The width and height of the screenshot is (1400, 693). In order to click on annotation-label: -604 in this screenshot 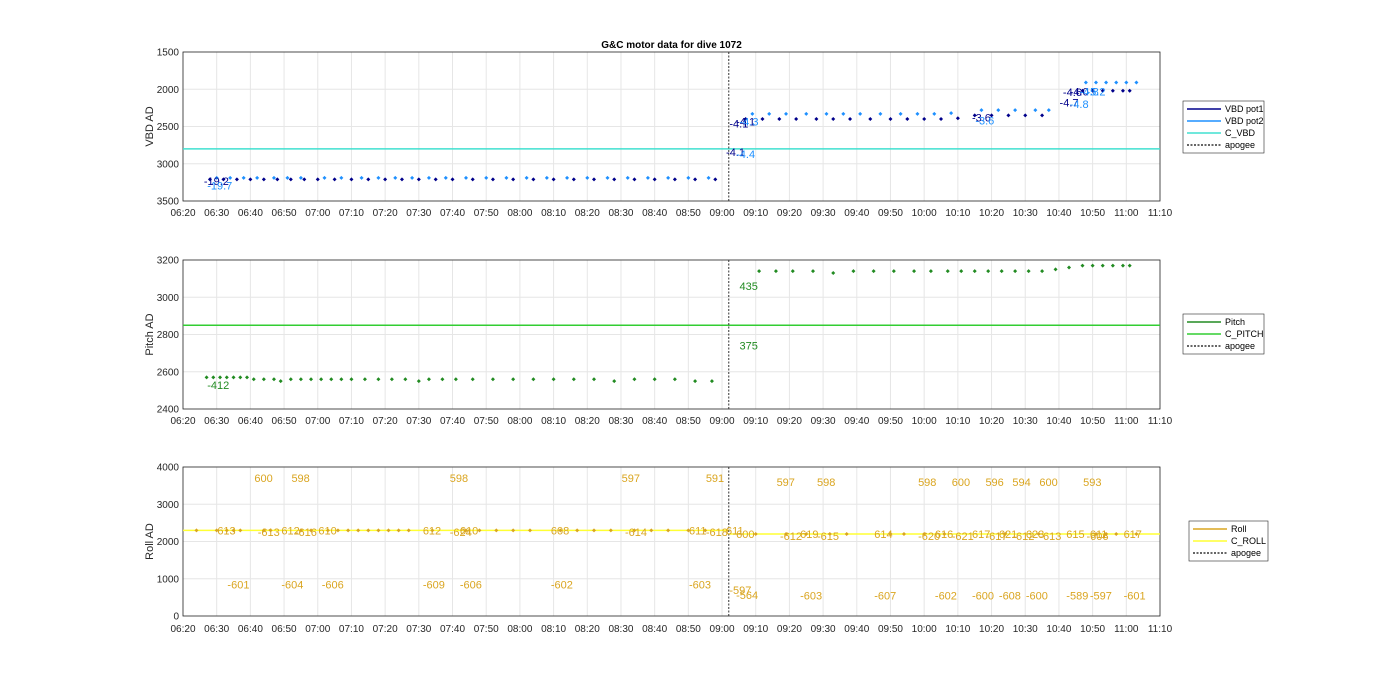, I will do `click(292, 585)`.